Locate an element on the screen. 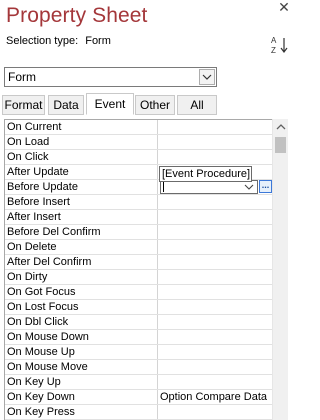  svg-text: A is located at coordinates (274, 40).